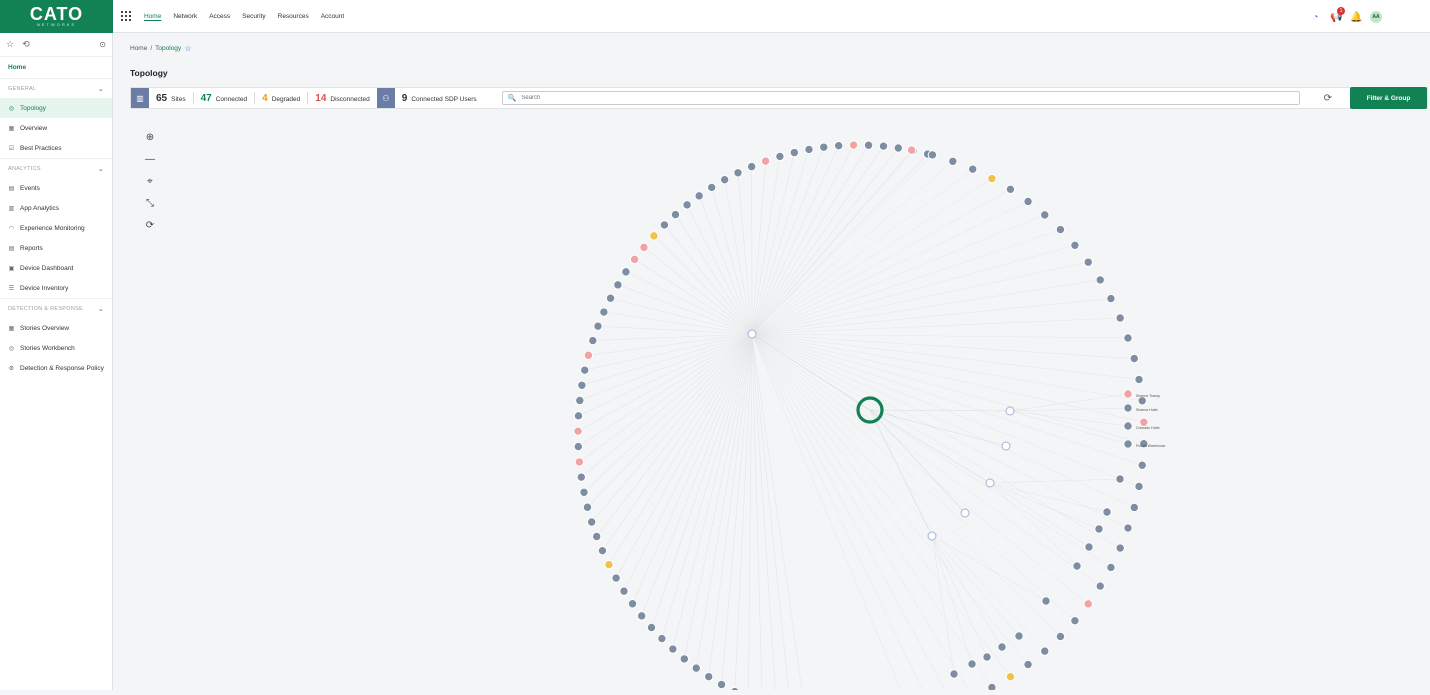  What do you see at coordinates (47, 348) in the screenshot?
I see `sidebar-item-label: Stories Workbench` at bounding box center [47, 348].